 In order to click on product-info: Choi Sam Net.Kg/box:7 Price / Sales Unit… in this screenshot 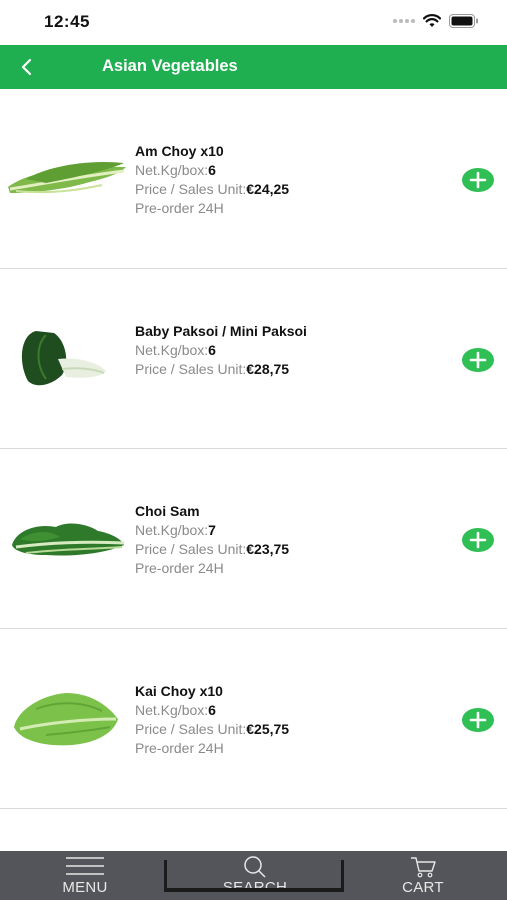, I will do `click(212, 540)`.